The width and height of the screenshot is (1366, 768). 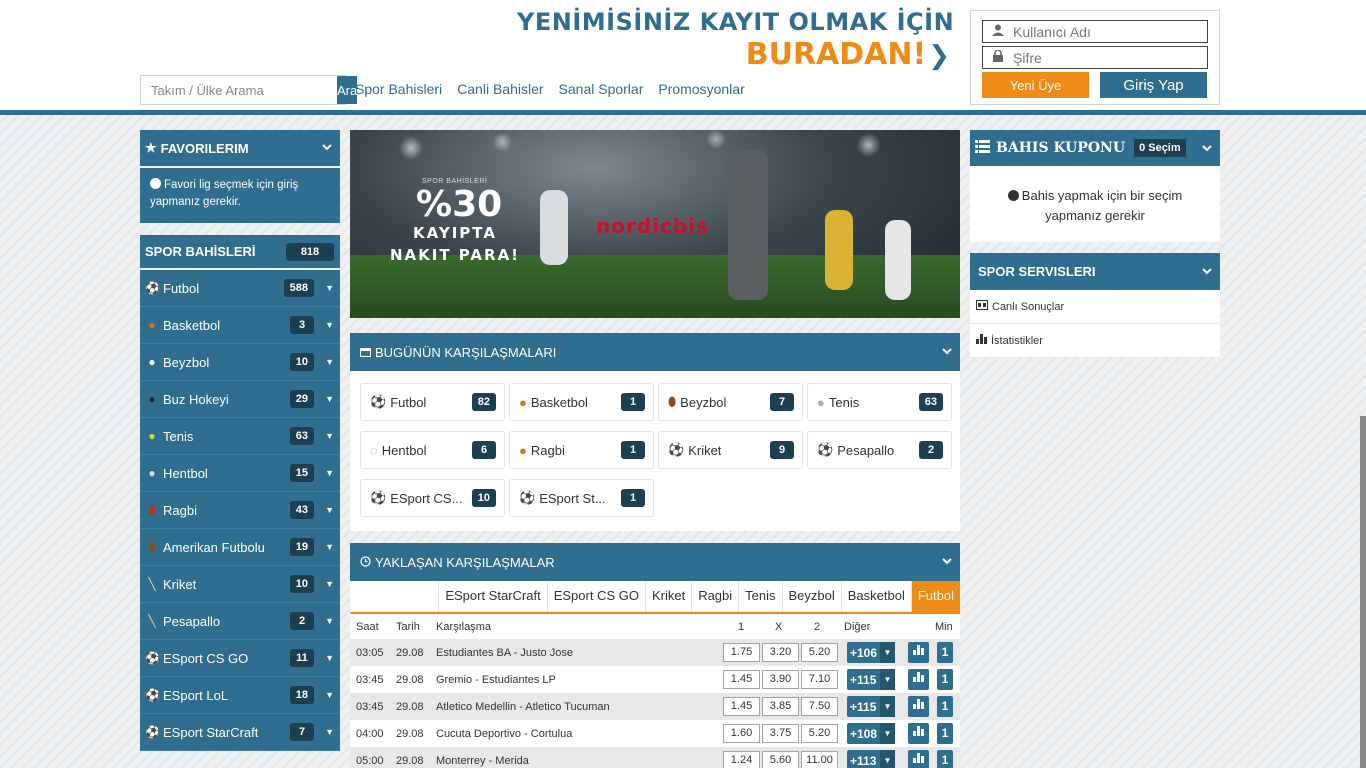 What do you see at coordinates (735, 22) in the screenshot?
I see `register-promo-title: YENİMİSİNİZ KAYIT OLMAK İÇİN` at bounding box center [735, 22].